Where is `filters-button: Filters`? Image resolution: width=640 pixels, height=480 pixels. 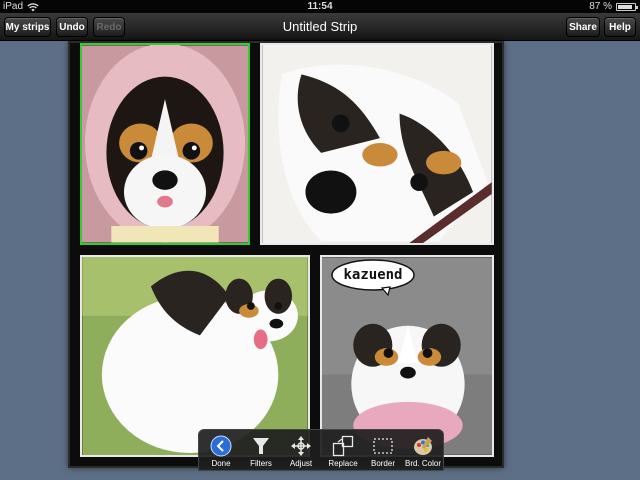 filters-button: Filters is located at coordinates (261, 451).